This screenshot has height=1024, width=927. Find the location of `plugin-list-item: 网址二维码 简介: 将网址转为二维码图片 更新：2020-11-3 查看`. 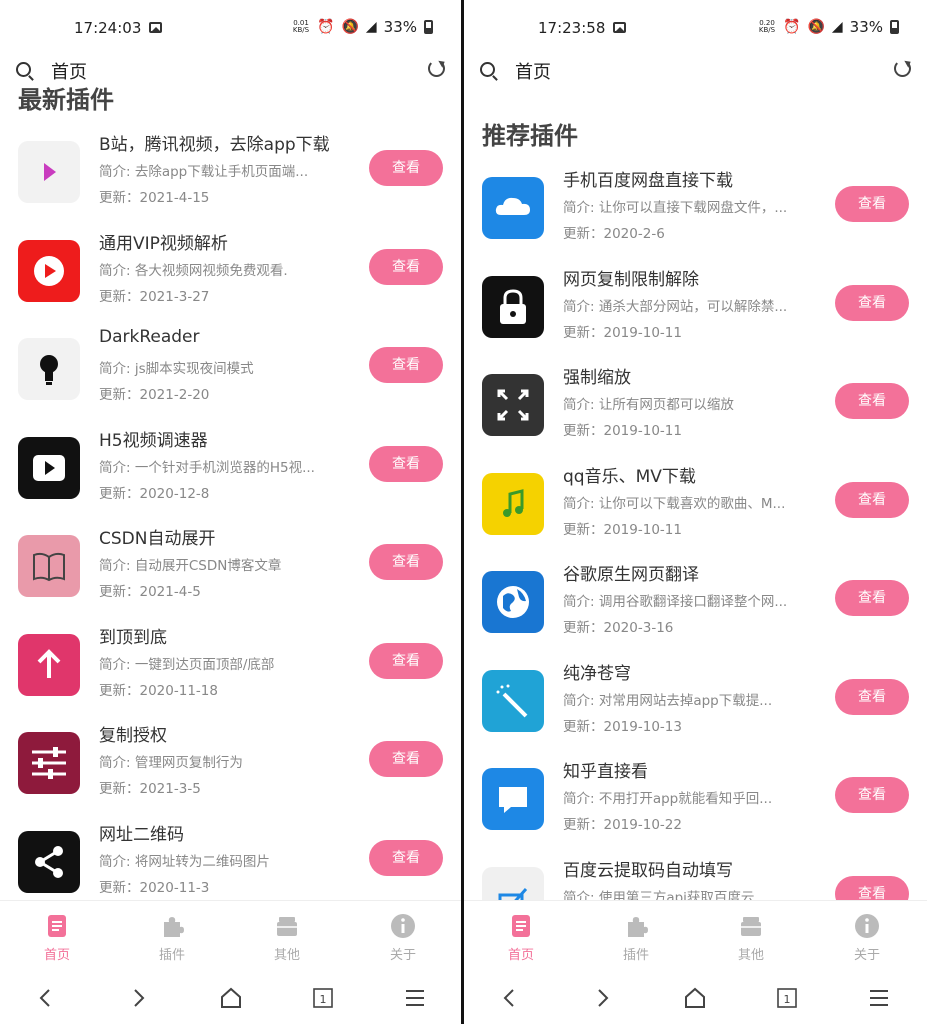

plugin-list-item: 网址二维码 简介: 将网址转为二维码图片 更新：2020-11-3 查看 is located at coordinates (230, 860).